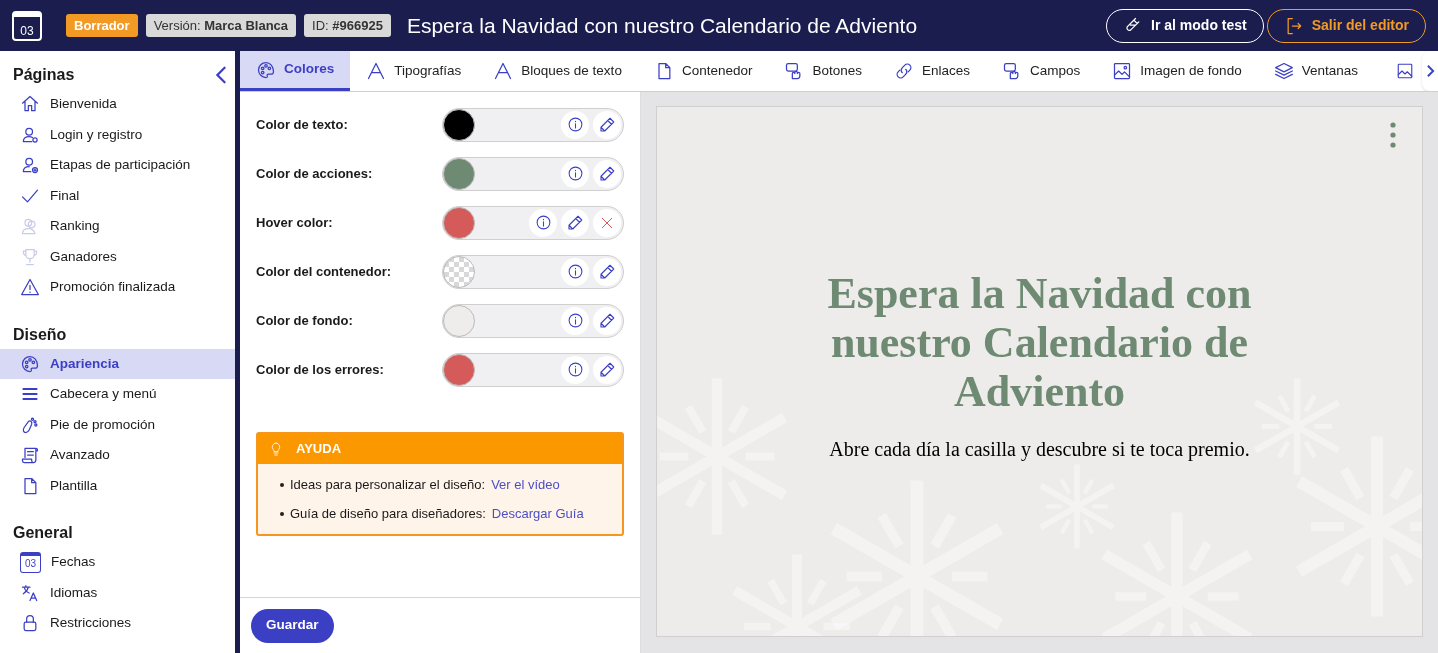  What do you see at coordinates (117, 485) in the screenshot?
I see `sidebar-item: Plantilla` at bounding box center [117, 485].